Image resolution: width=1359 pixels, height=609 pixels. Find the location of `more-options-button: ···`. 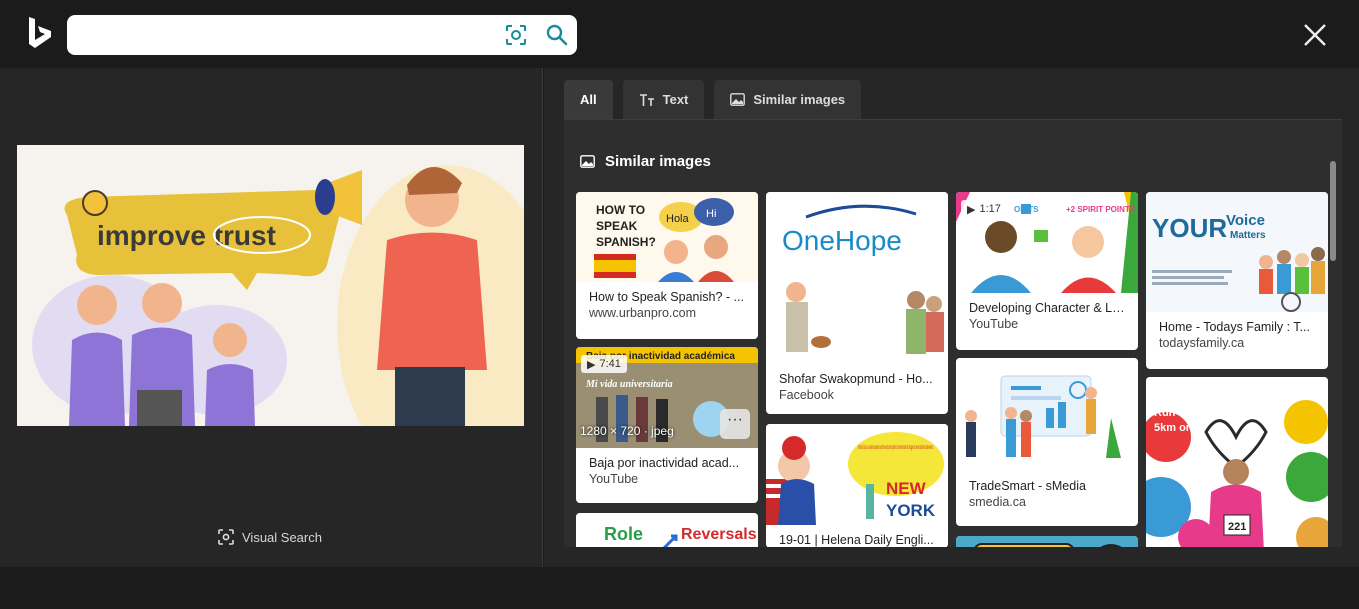

more-options-button: ··· is located at coordinates (735, 424).